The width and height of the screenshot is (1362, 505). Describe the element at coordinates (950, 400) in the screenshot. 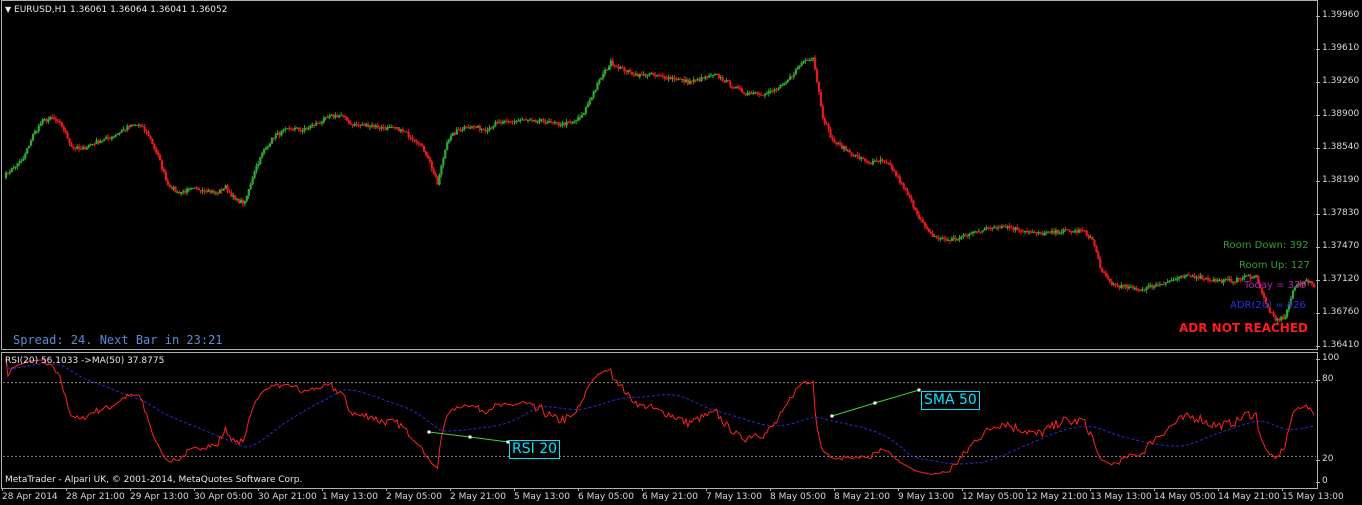

I see `sma-annotation-tag: SMA 50` at that location.